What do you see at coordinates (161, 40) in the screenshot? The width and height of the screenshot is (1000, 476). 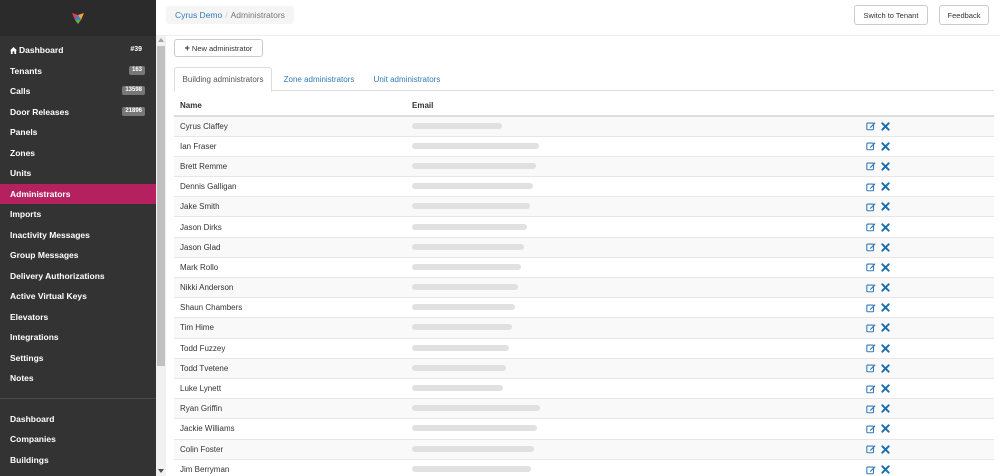 I see `scroll-up-icon` at bounding box center [161, 40].